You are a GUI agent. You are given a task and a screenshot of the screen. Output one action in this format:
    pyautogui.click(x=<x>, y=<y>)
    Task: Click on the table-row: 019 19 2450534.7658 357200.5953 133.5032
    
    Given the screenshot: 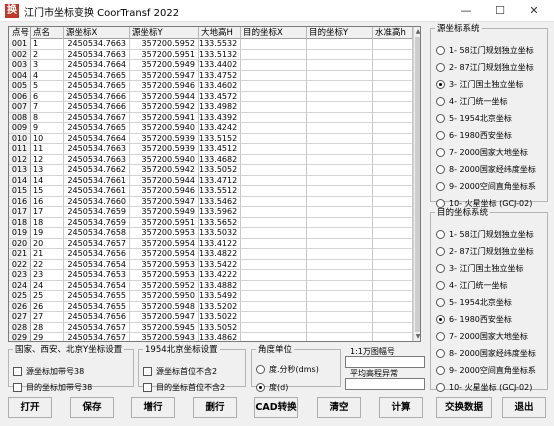 What is the action you would take?
    pyautogui.click(x=211, y=233)
    